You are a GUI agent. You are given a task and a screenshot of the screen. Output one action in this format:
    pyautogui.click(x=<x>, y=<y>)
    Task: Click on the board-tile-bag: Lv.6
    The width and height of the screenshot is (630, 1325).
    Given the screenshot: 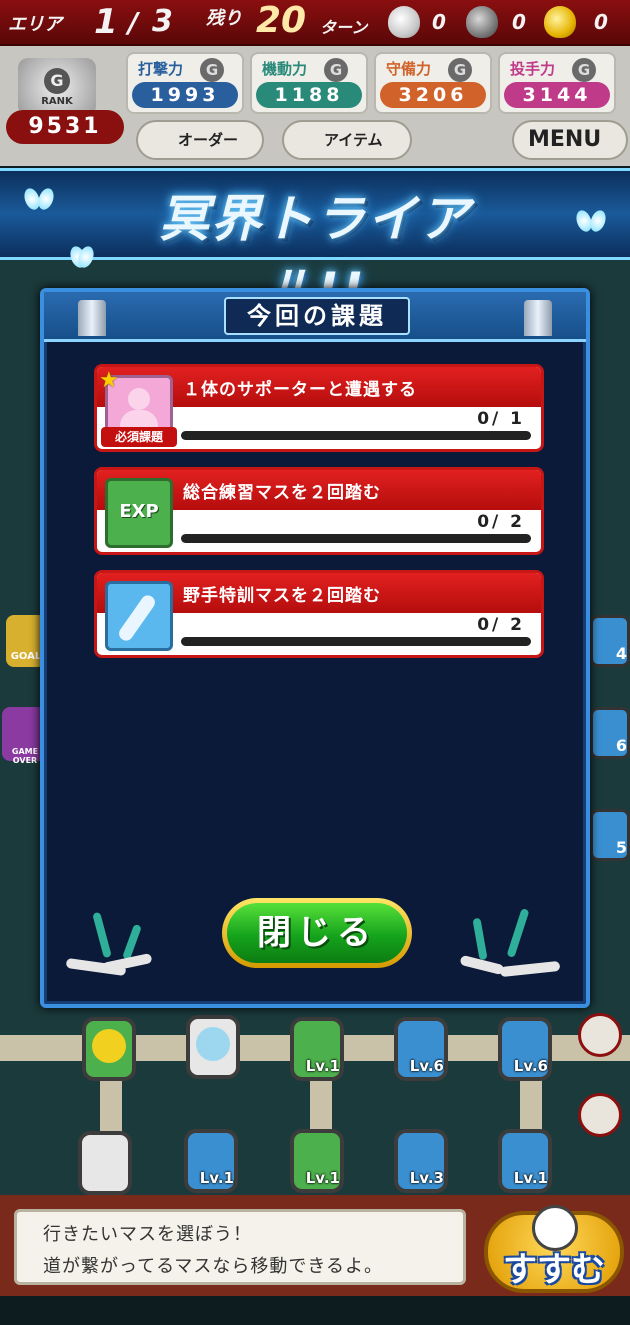 What is the action you would take?
    pyautogui.click(x=525, y=1049)
    